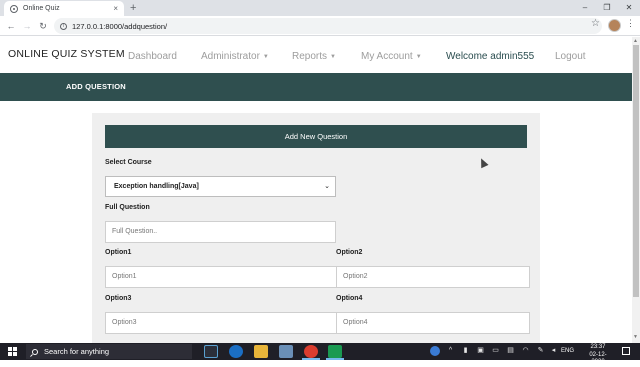 The width and height of the screenshot is (640, 367). What do you see at coordinates (115, 8) in the screenshot?
I see `tab-close-icon: ×` at bounding box center [115, 8].